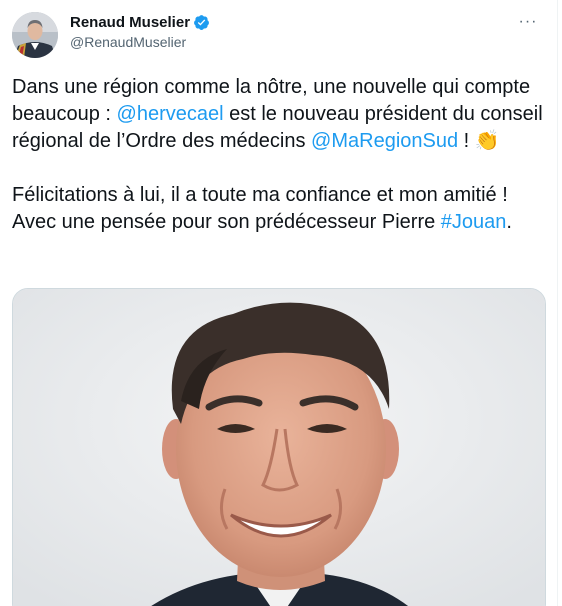 The image size is (562, 606). I want to click on avatar, so click(35, 35).